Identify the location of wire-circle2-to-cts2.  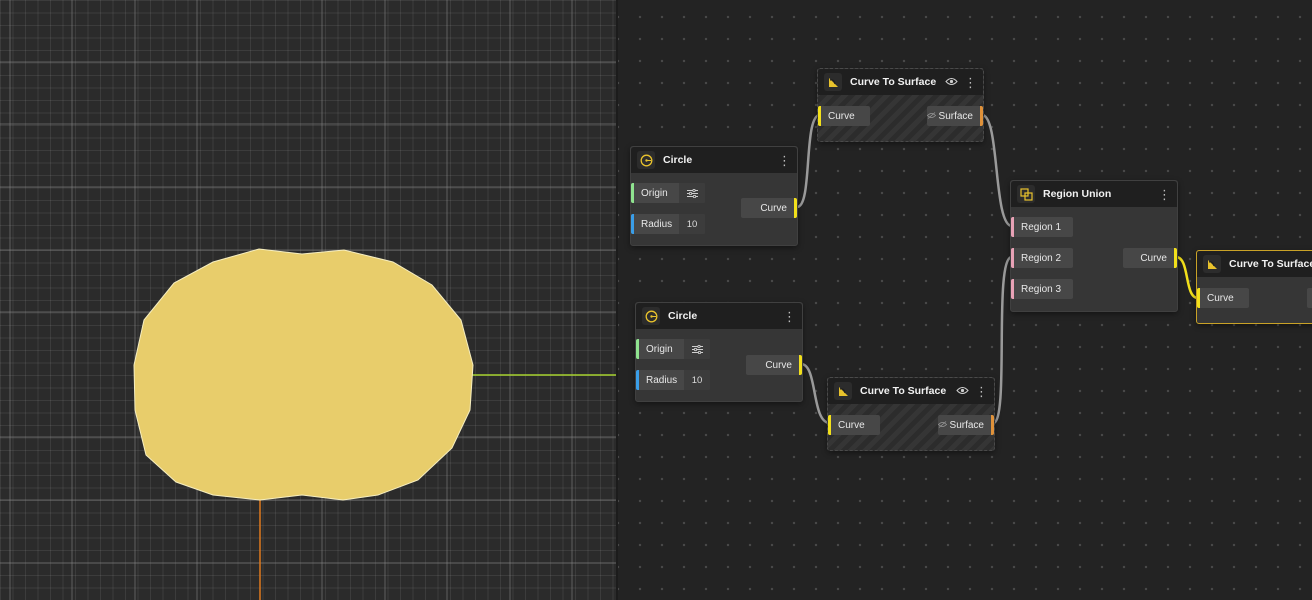
(815, 393).